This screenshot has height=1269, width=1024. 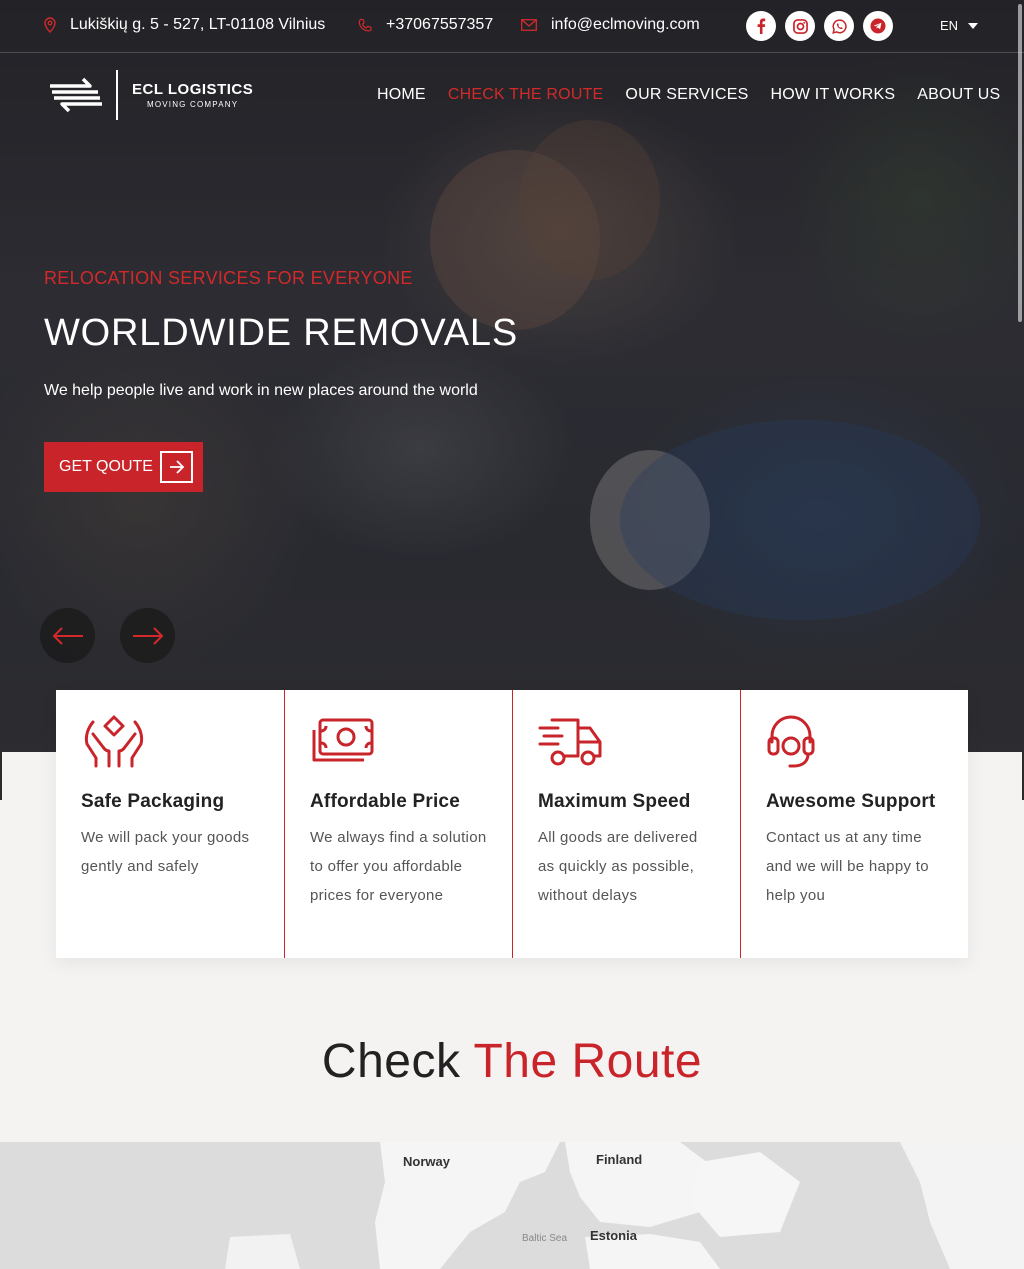 What do you see at coordinates (106, 466) in the screenshot?
I see `get-quote-label: GET QOUTE` at bounding box center [106, 466].